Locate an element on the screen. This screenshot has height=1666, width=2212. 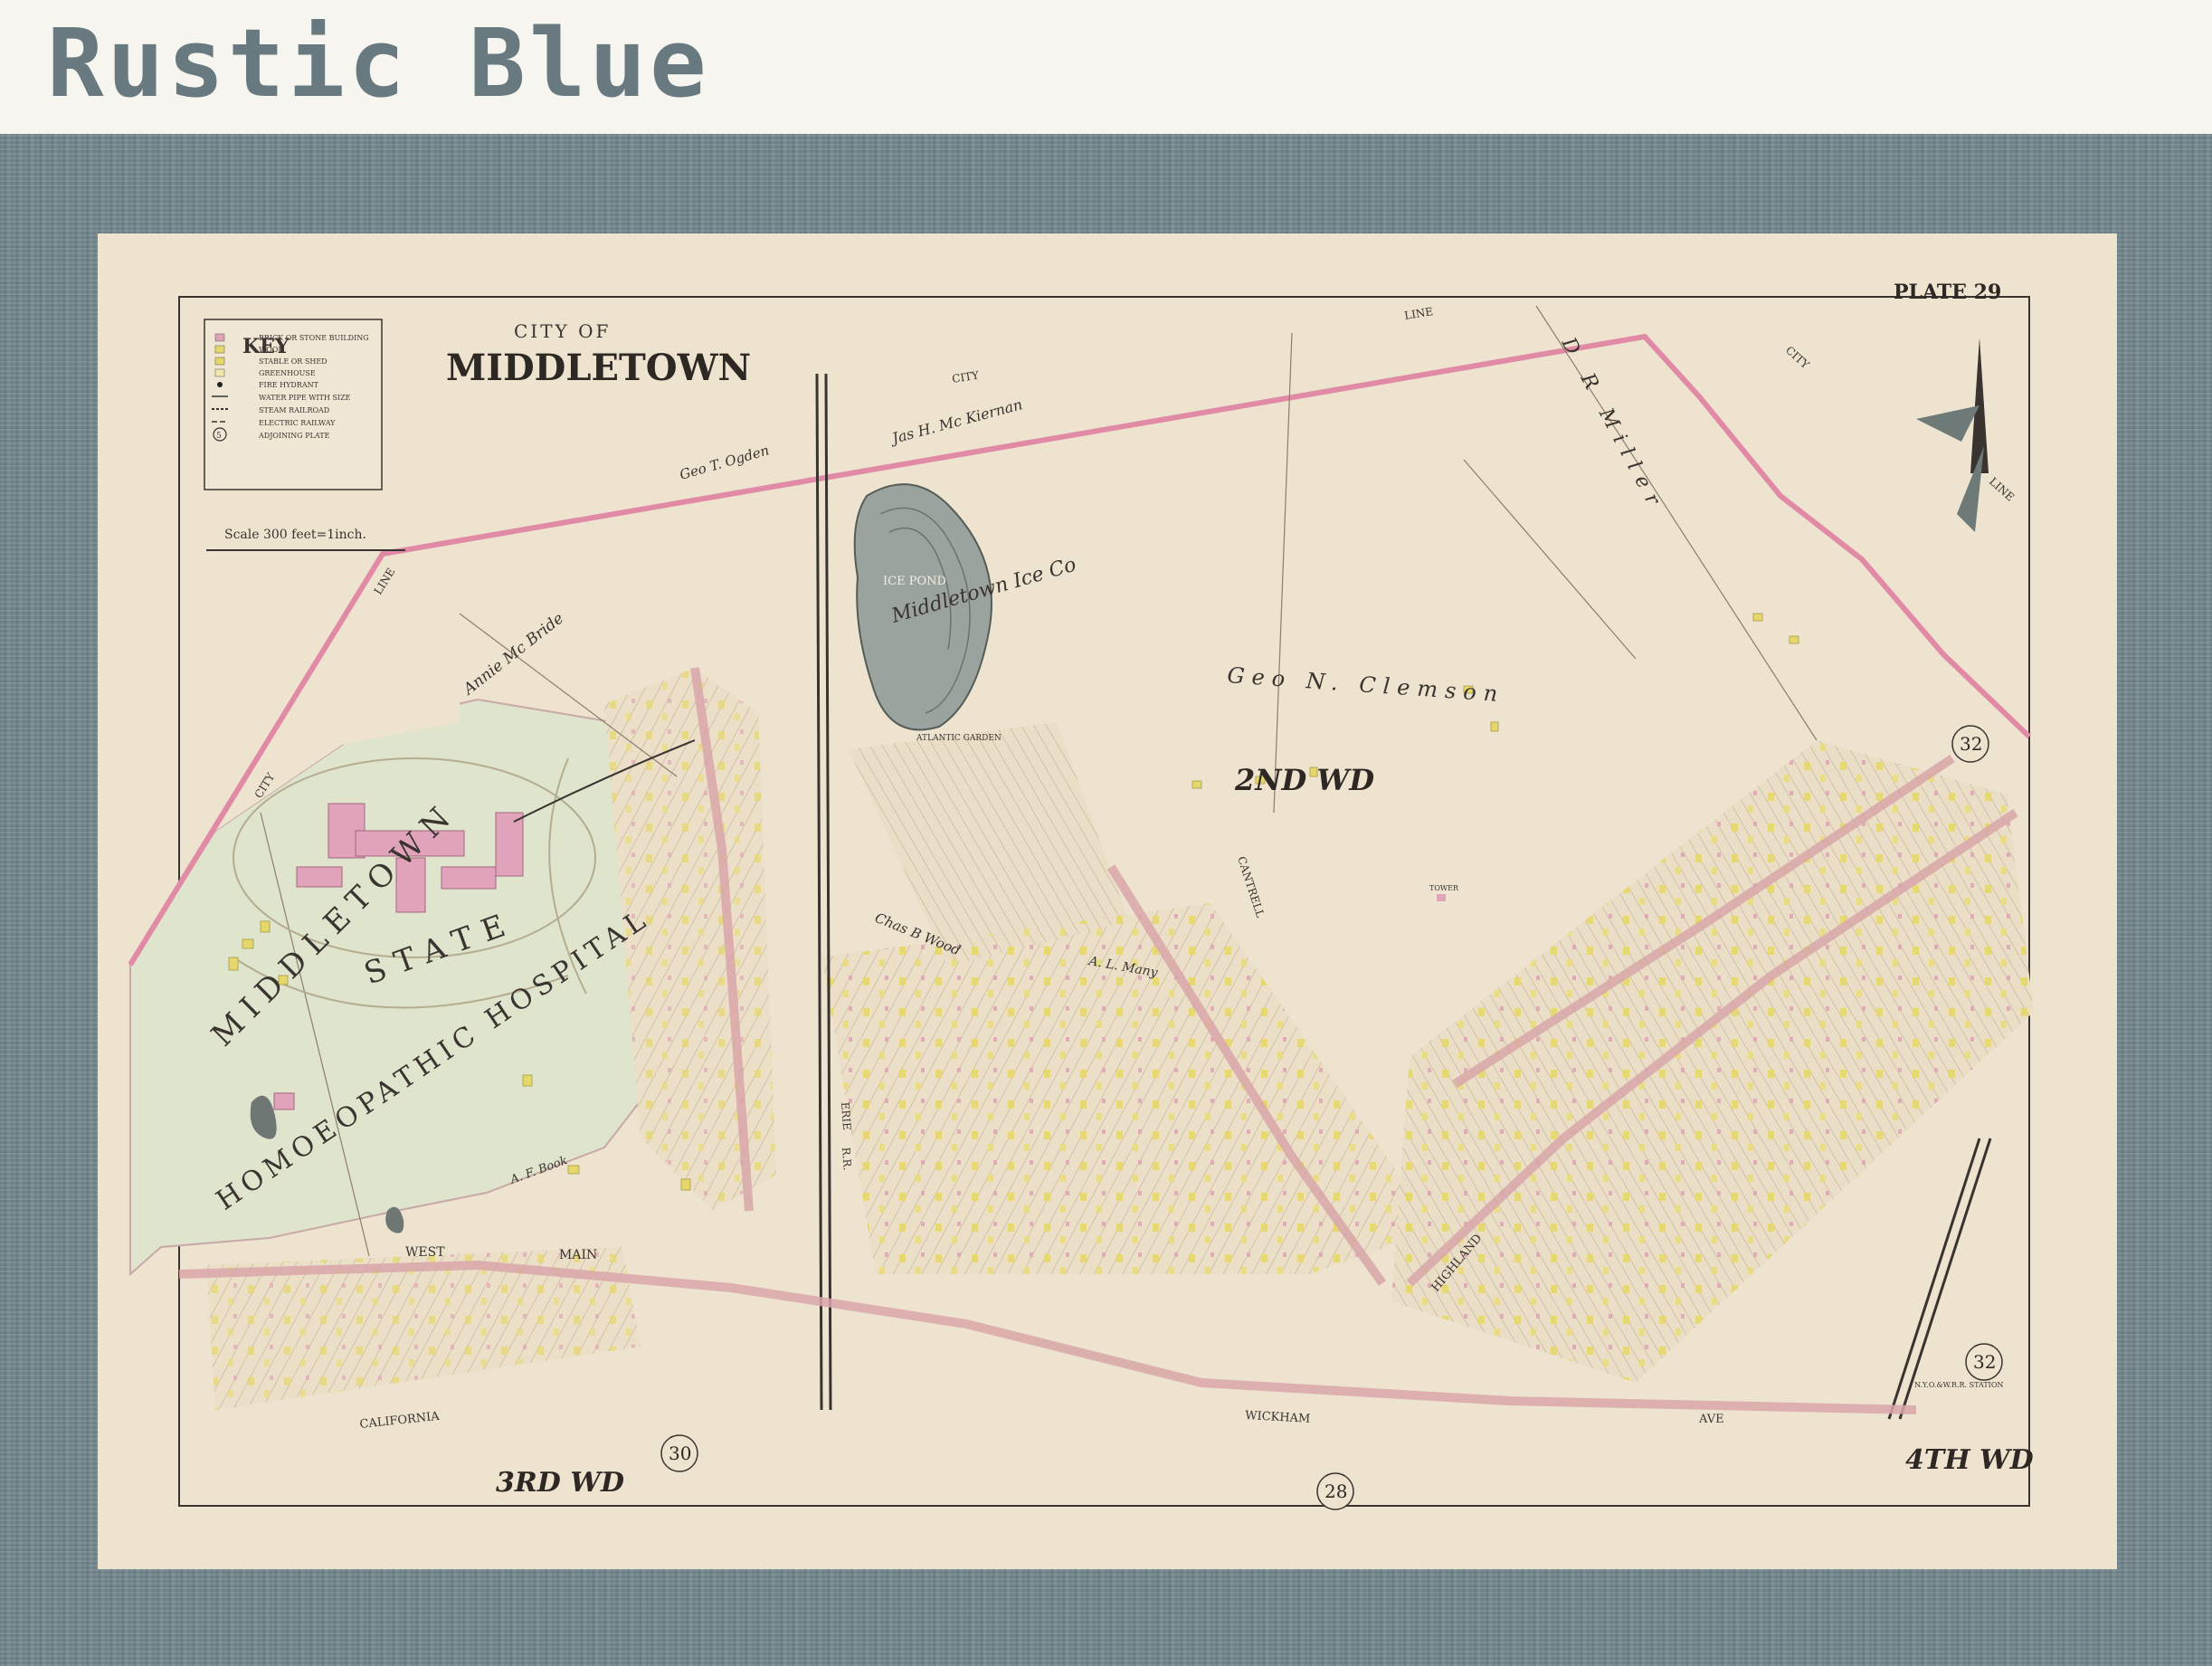
key-item-electric: ELECTRIC RAILWAY is located at coordinates (297, 423).